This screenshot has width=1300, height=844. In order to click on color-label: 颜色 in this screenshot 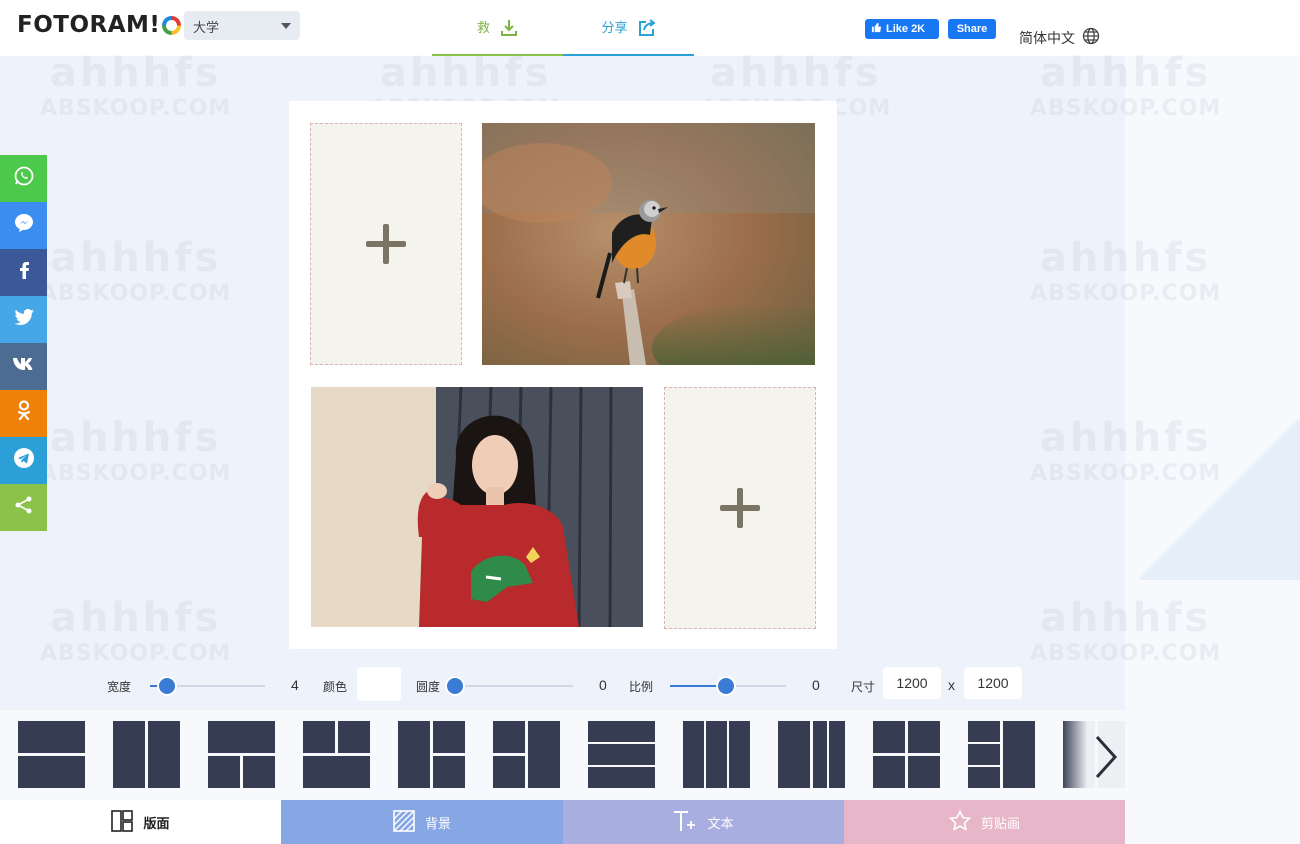, I will do `click(335, 687)`.